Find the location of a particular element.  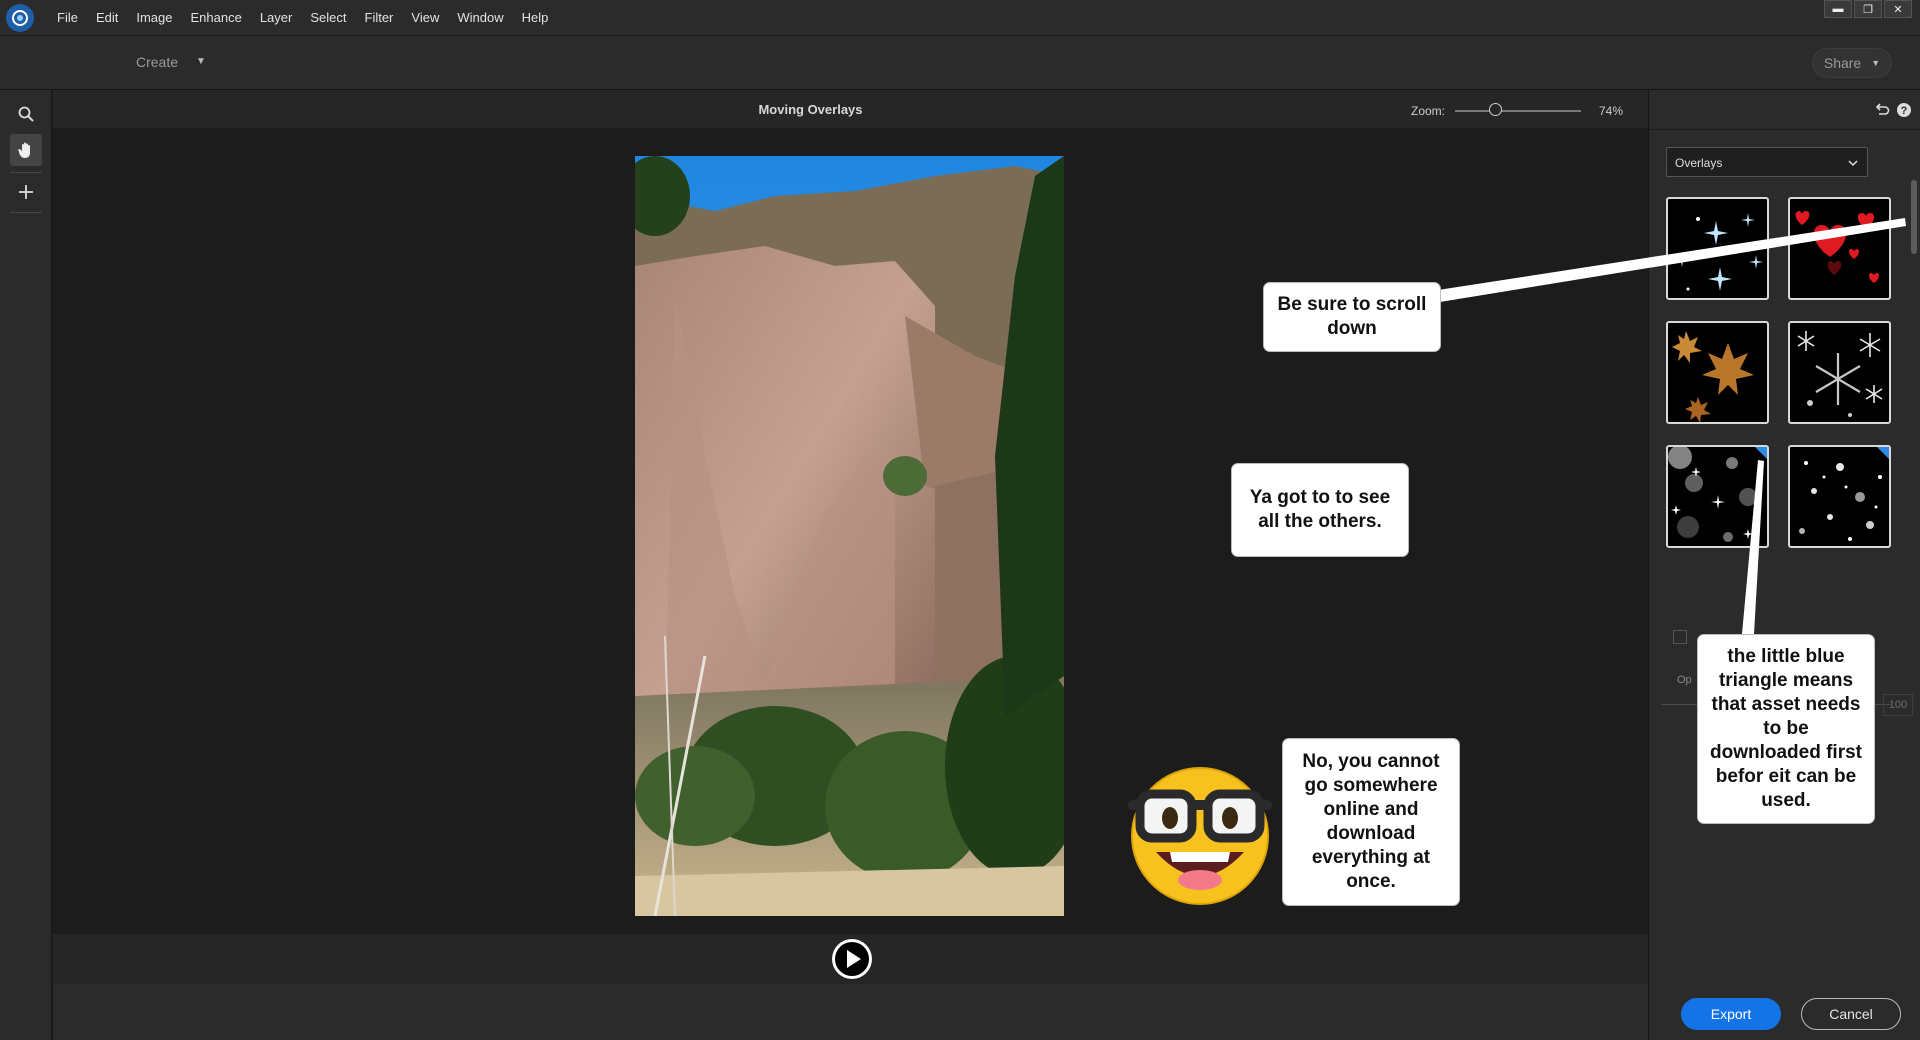

playback-bar is located at coordinates (850, 959).